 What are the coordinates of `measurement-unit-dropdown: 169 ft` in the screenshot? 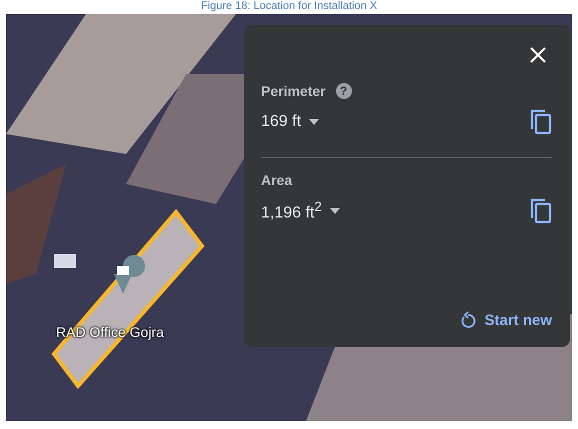 It's located at (290, 122).